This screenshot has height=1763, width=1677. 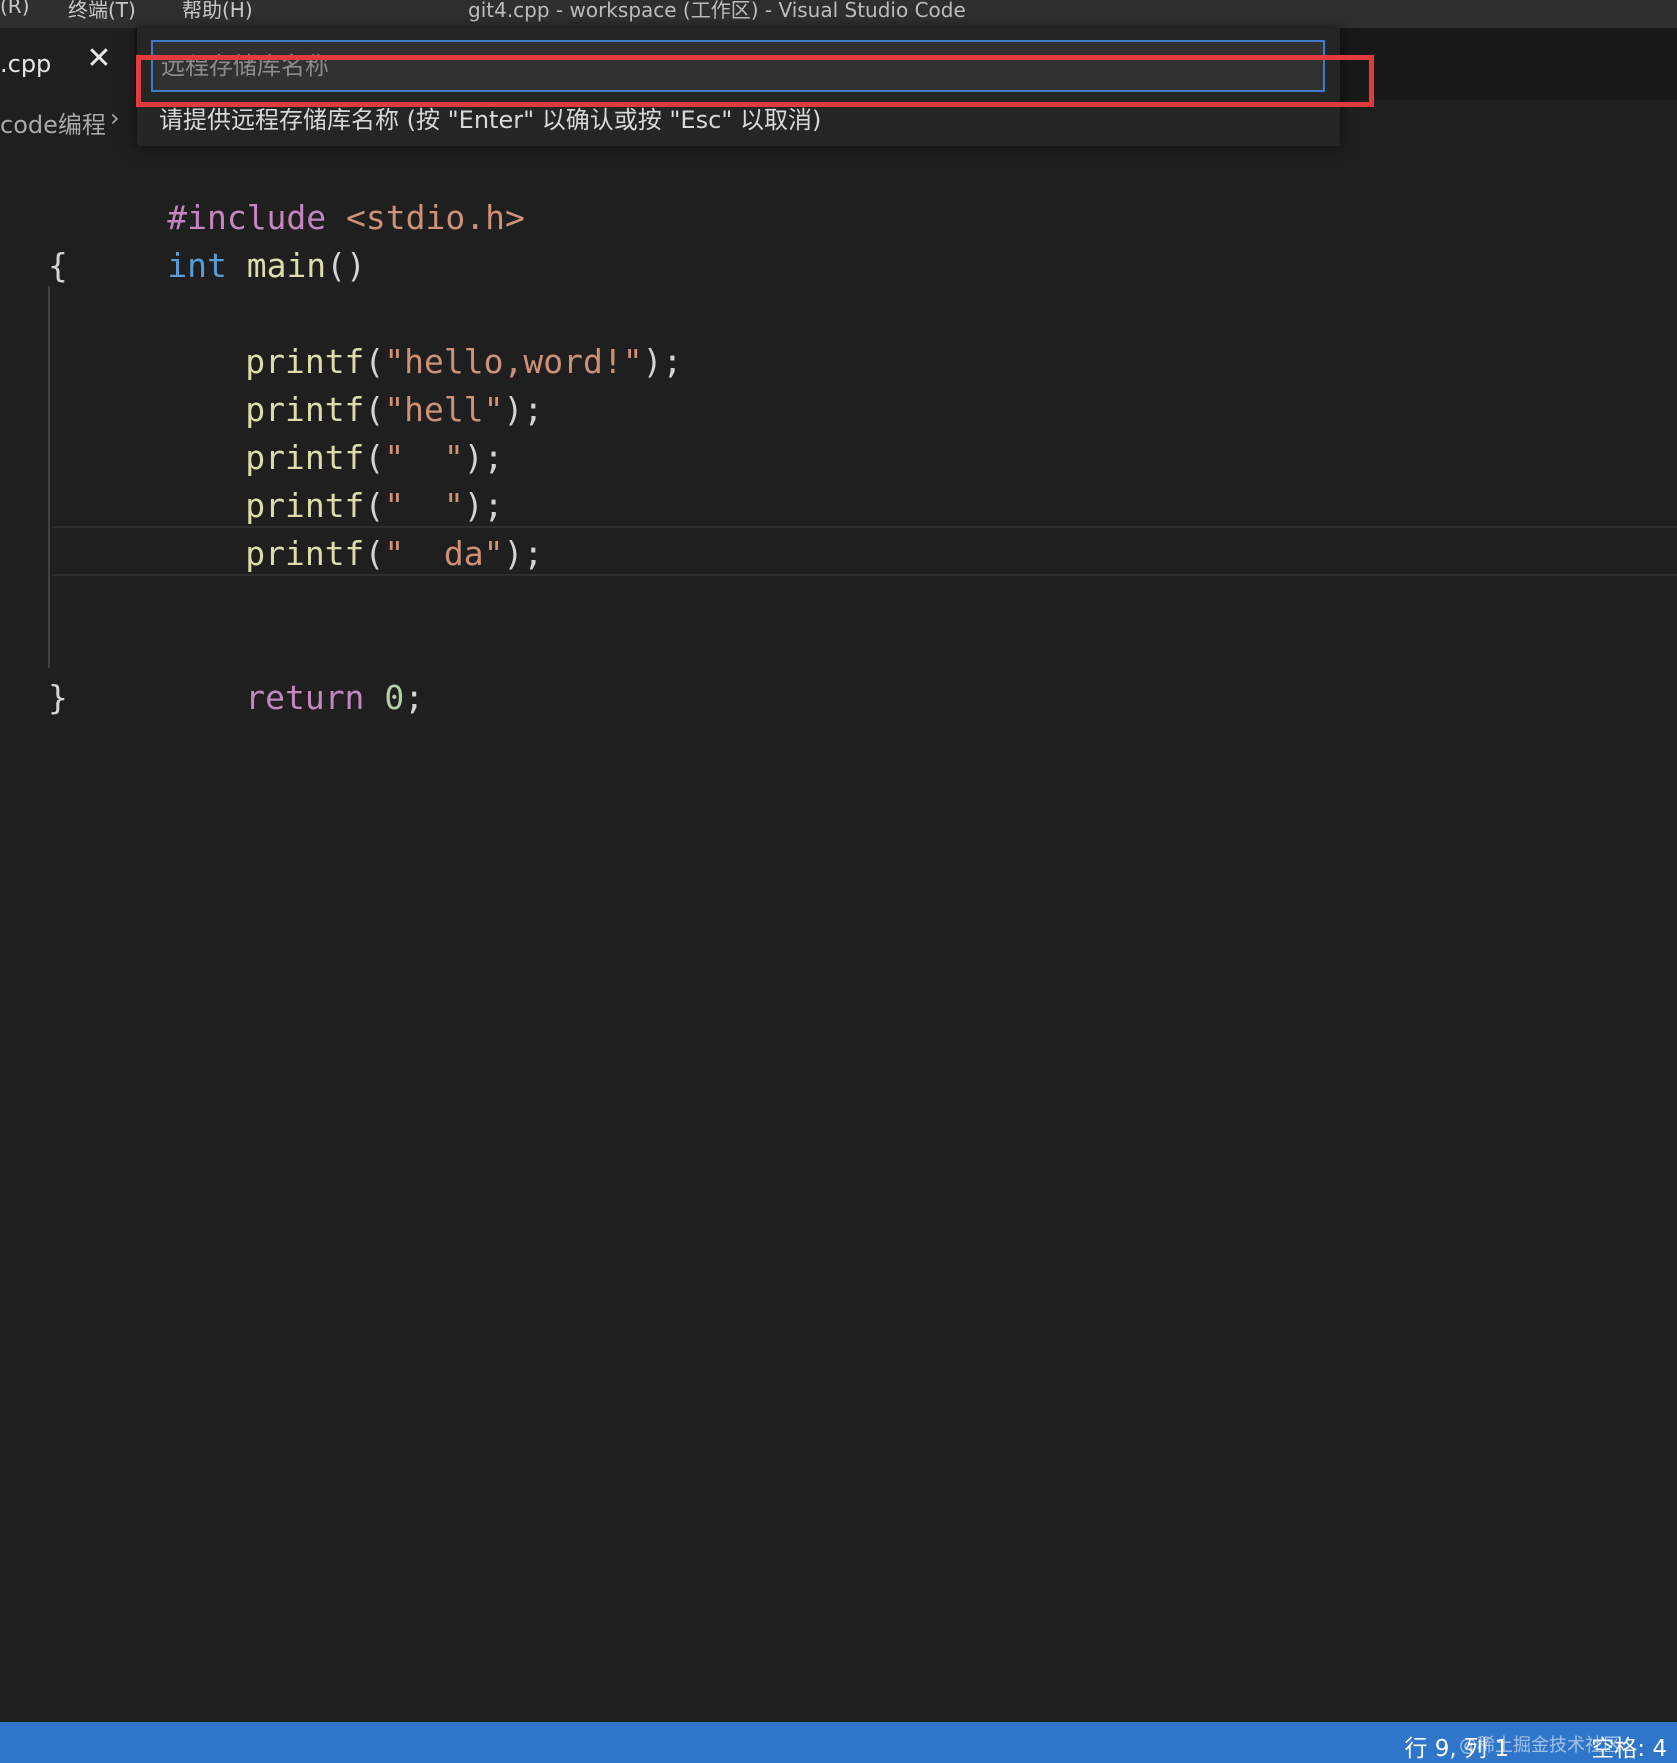 What do you see at coordinates (334, 383) in the screenshot?
I see `code-line-5: printf("hell");` at bounding box center [334, 383].